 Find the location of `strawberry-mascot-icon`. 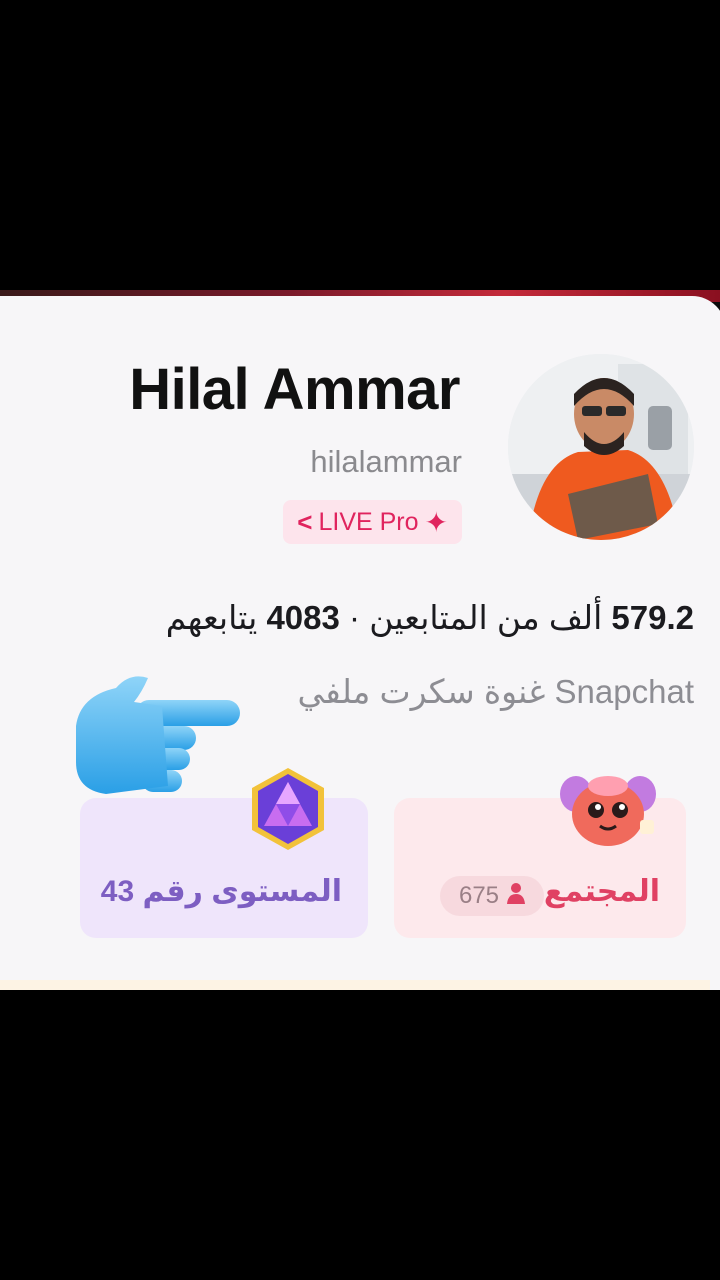

strawberry-mascot-icon is located at coordinates (608, 810).